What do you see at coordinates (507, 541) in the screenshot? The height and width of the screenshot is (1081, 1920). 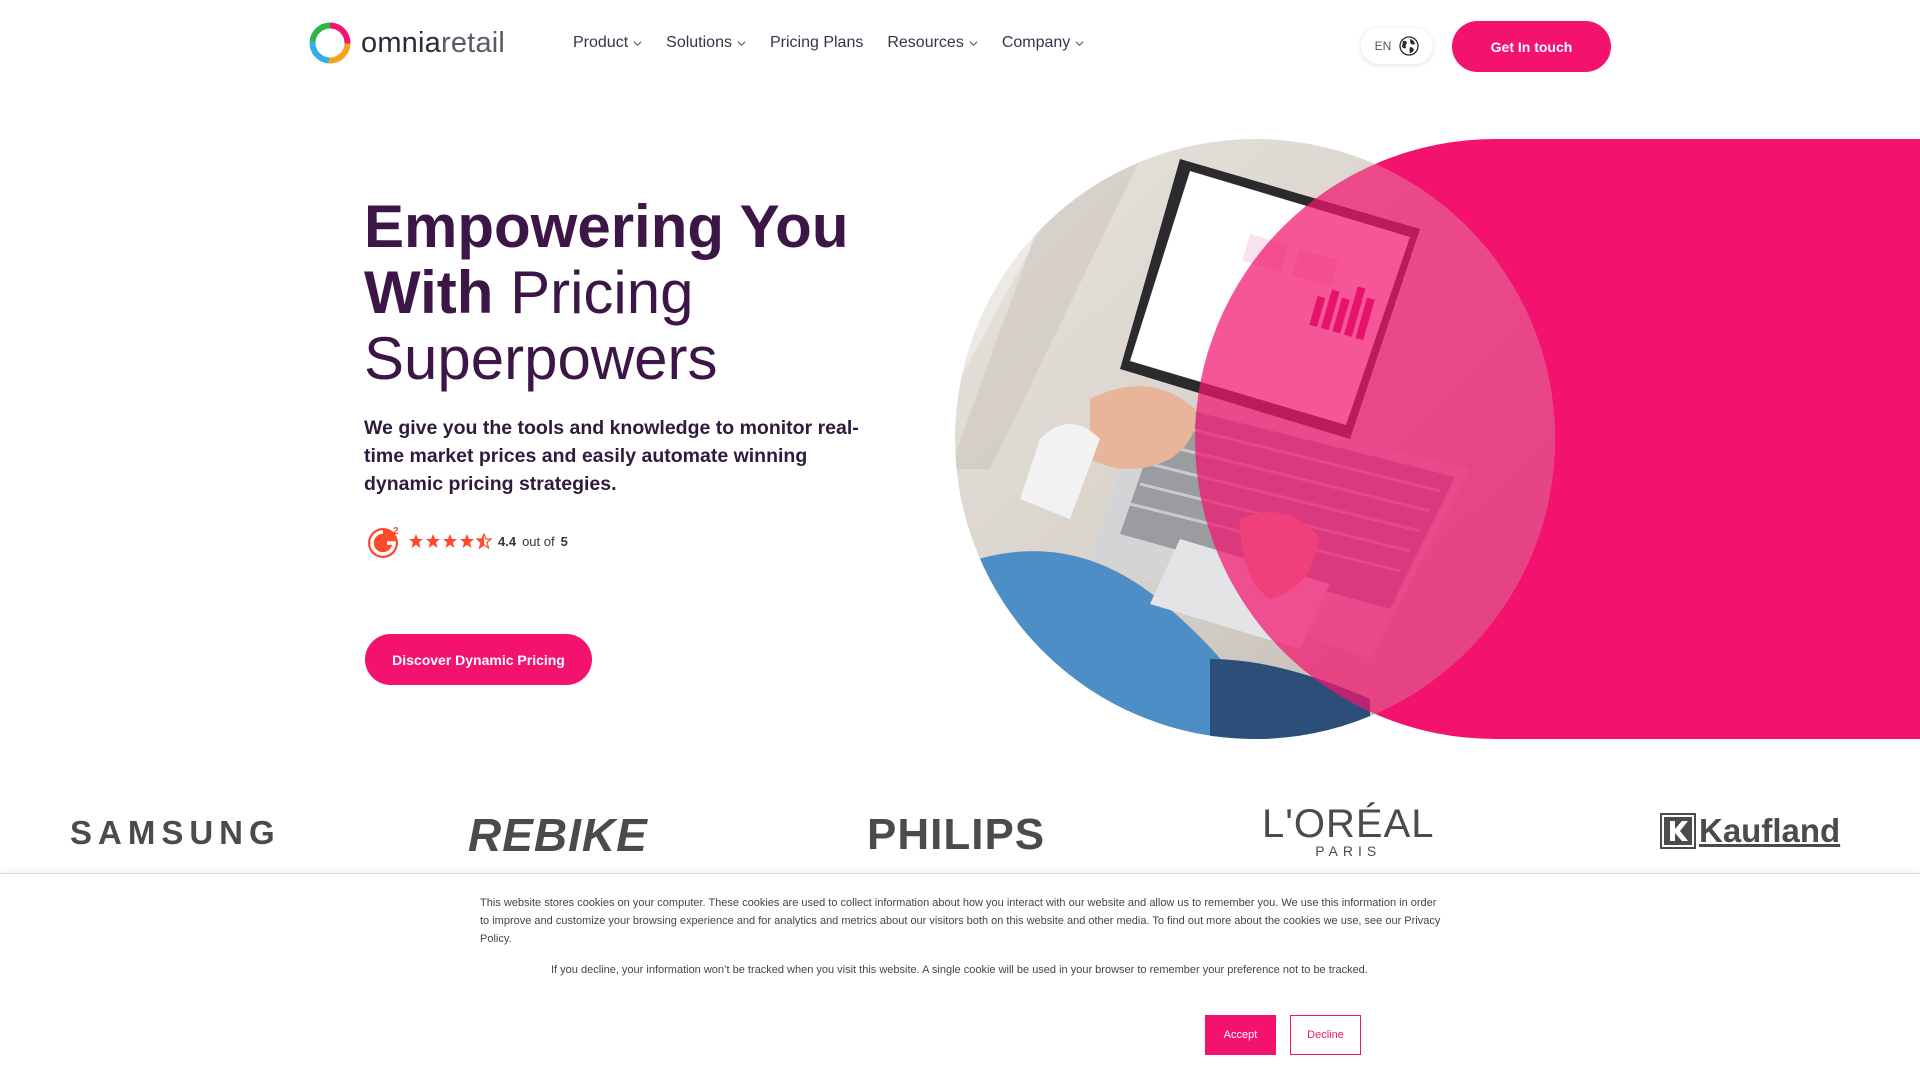 I see `rating-value: 4.4` at bounding box center [507, 541].